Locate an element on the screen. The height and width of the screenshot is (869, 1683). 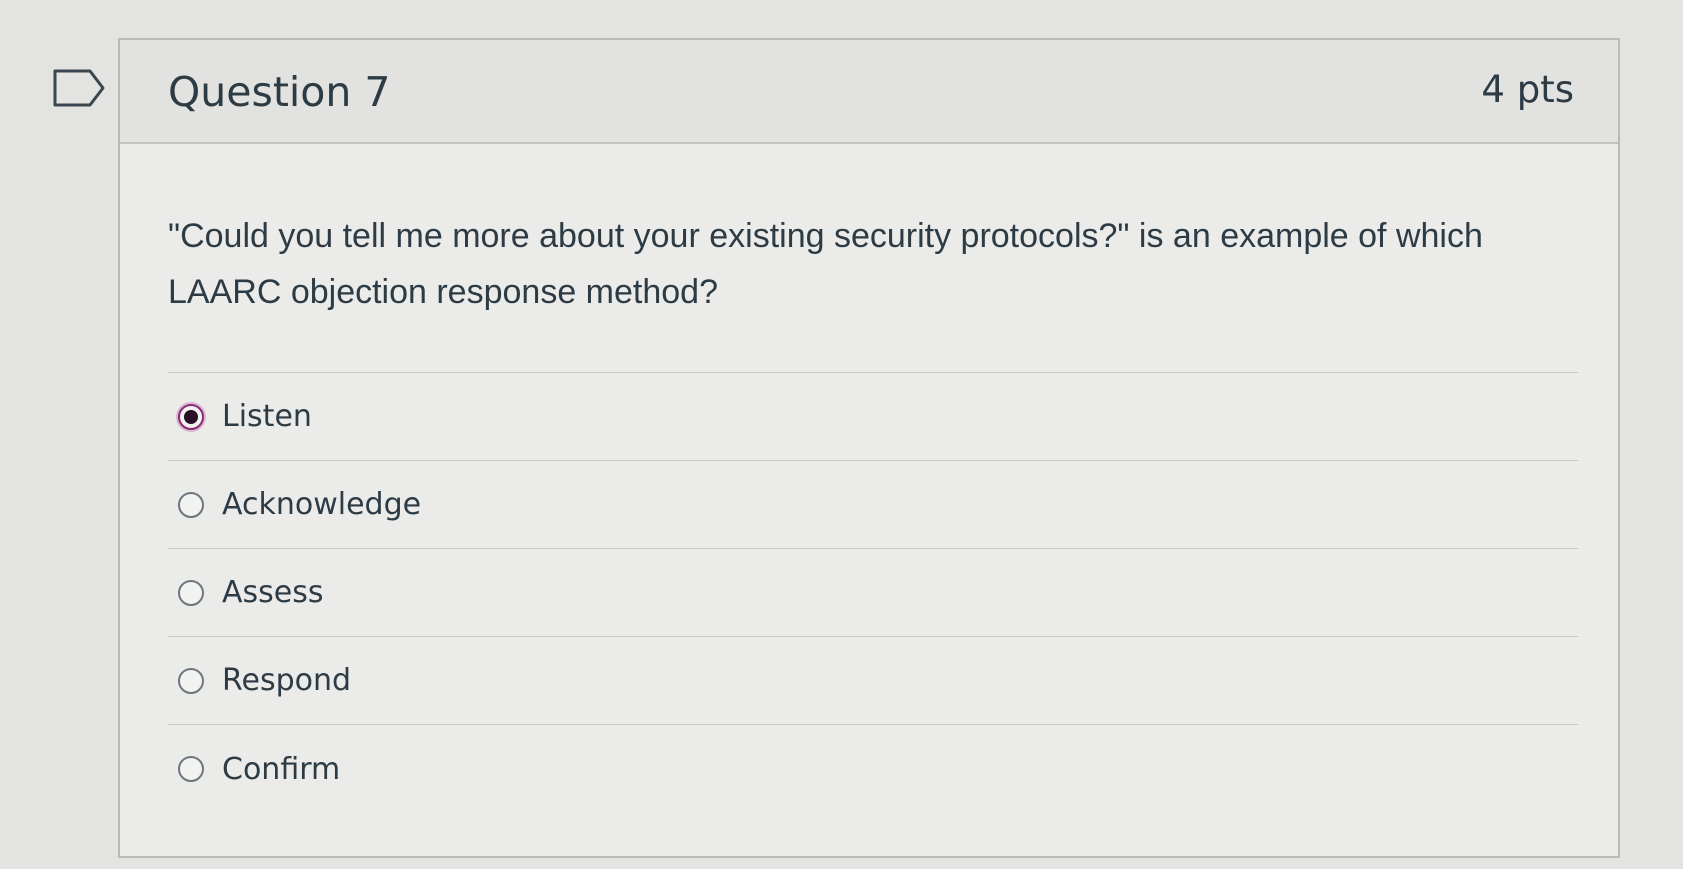
answer-option-respond: Respond is located at coordinates (873, 681).